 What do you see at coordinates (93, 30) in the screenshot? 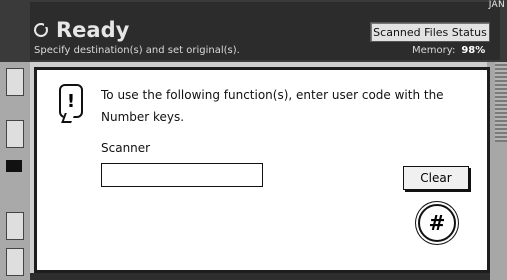
I see `status-title: Ready` at bounding box center [93, 30].